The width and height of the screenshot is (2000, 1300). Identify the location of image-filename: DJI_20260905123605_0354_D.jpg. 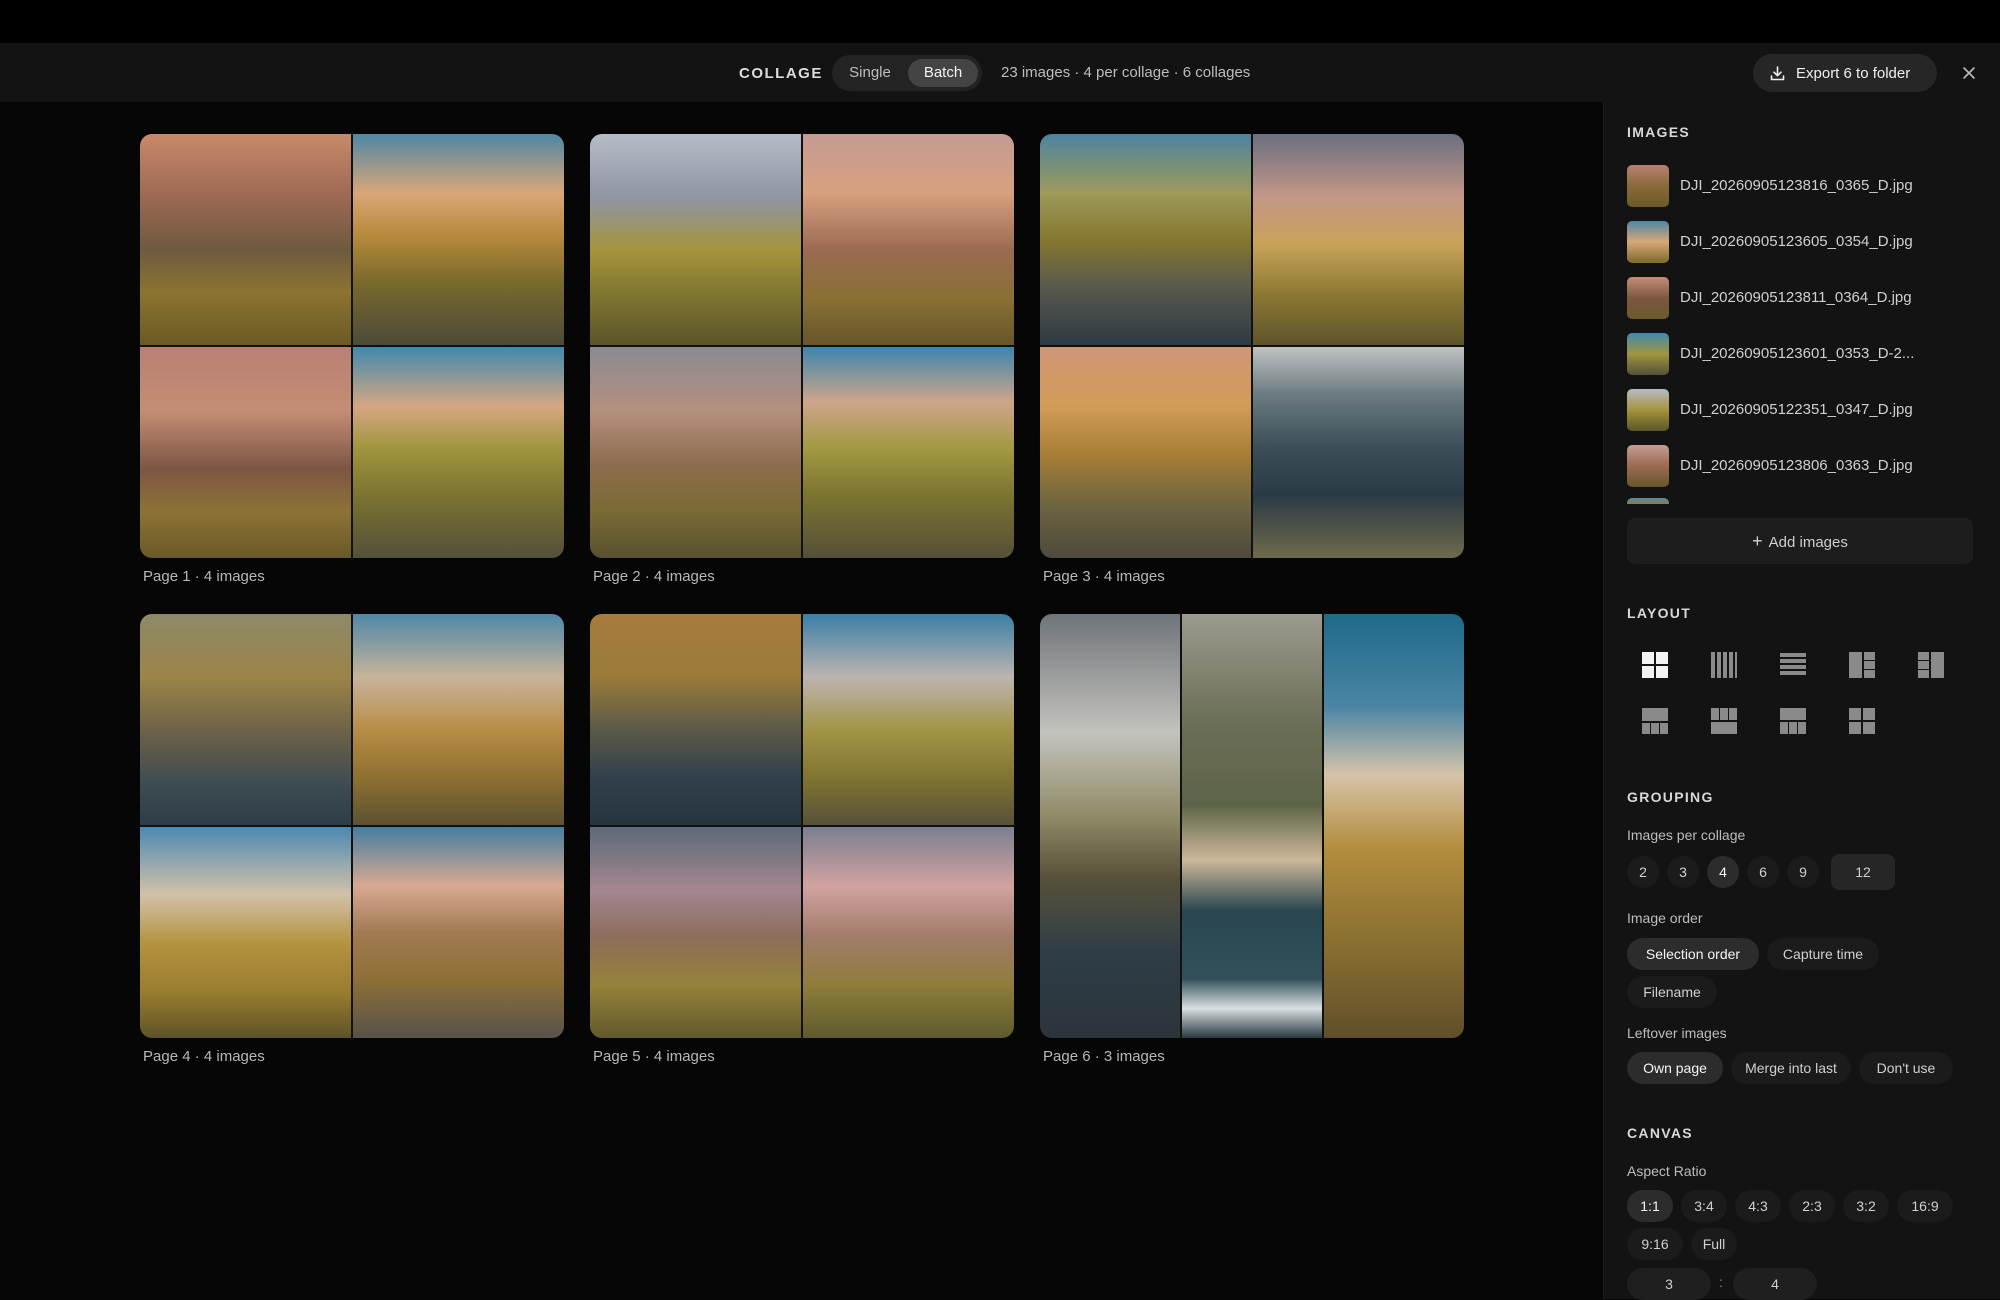
(1796, 241).